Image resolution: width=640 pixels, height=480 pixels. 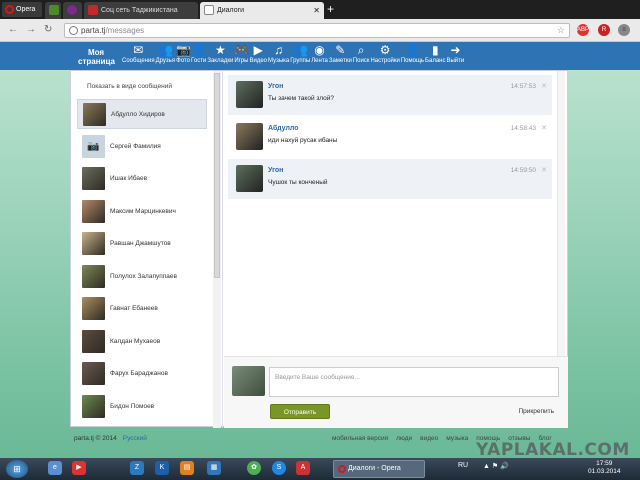 I want to click on nav-item-3: 👤 Гости, so click(x=199, y=53).